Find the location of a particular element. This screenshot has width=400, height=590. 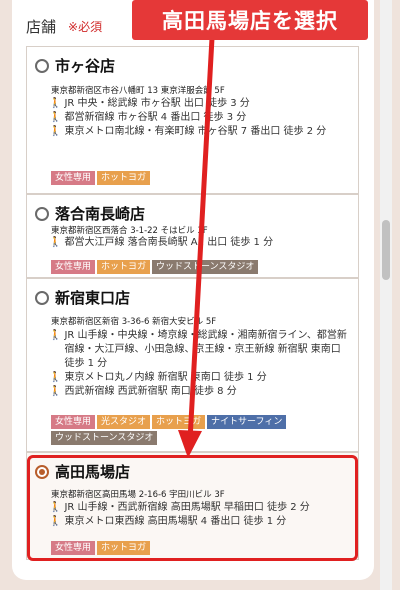

access-list: 🚶 都営大江戸線 落合南長崎駅 A1 出口 徒歩 1 分 is located at coordinates (161, 242).